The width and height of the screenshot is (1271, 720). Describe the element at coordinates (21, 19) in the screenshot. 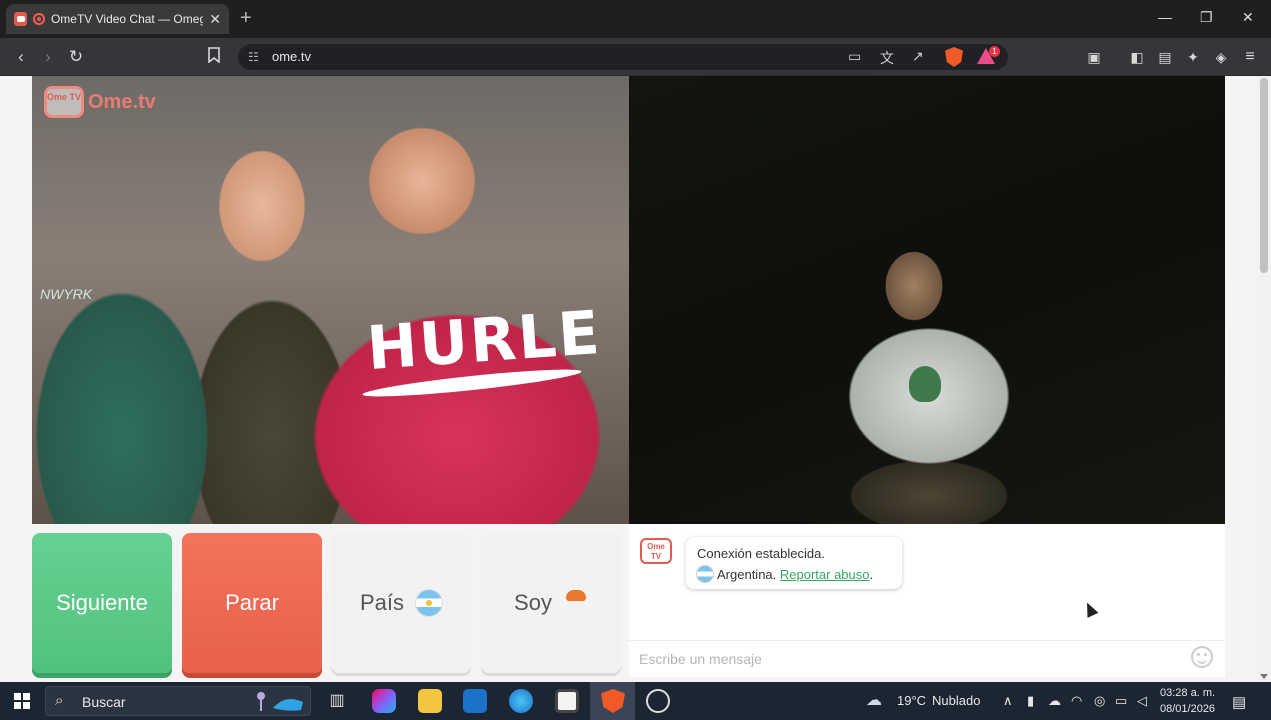

I see `ometv-favicon-icon` at that location.